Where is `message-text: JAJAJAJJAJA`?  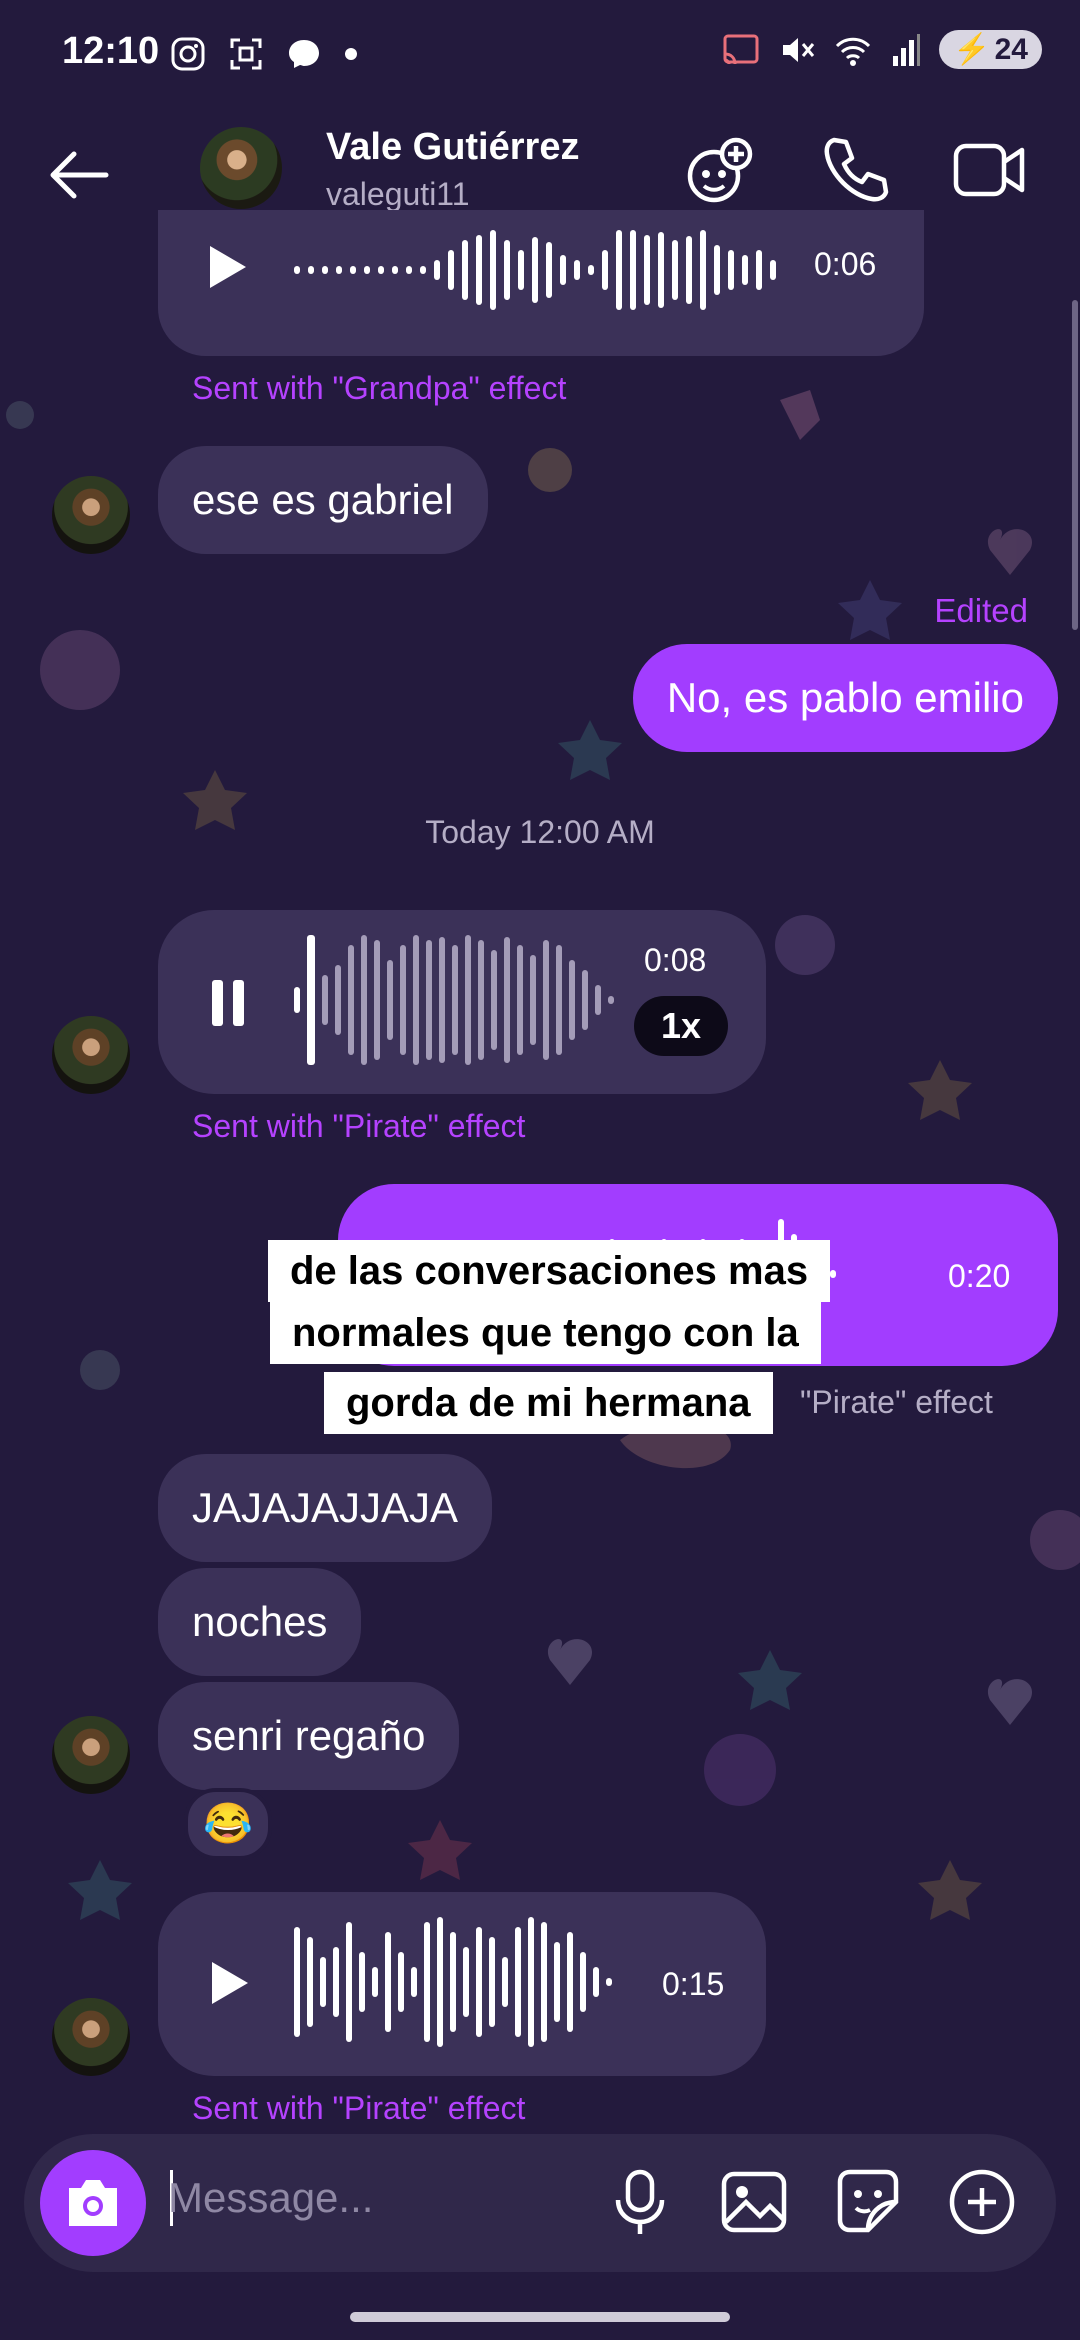
message-text: JAJAJAJJAJA is located at coordinates (325, 1507).